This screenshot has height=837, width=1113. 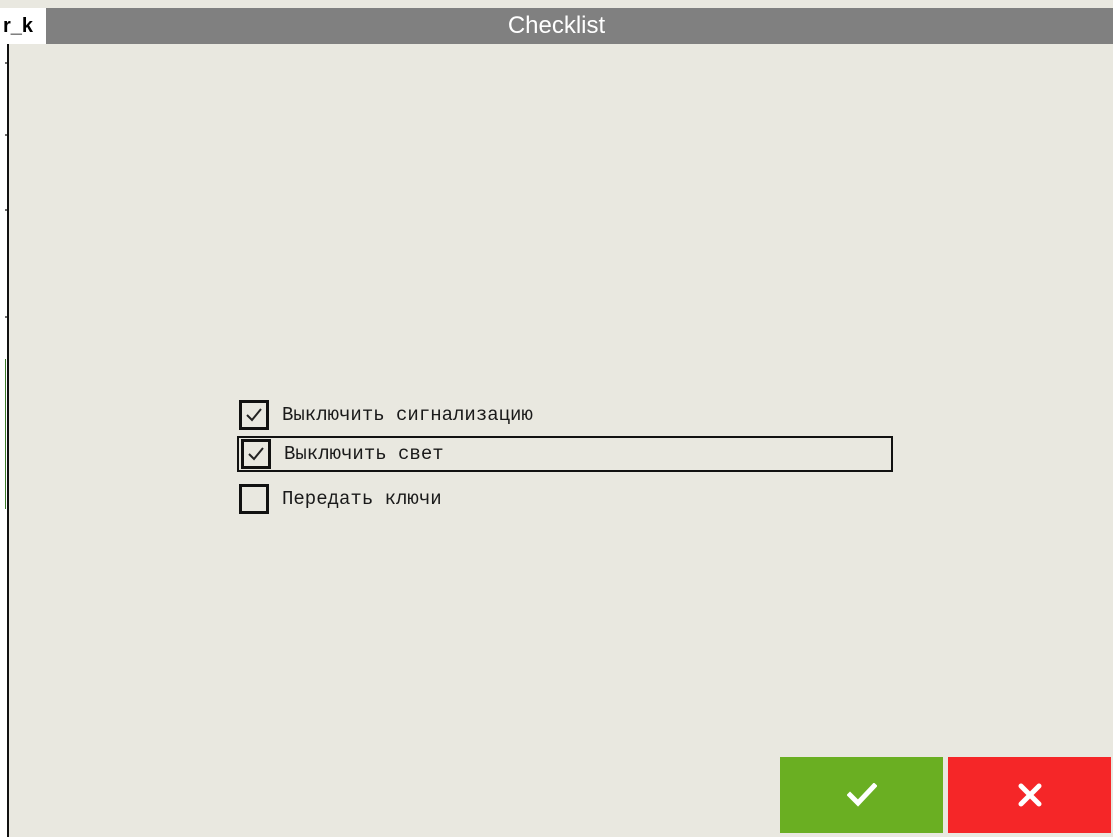 I want to click on cancel-button, so click(x=1029, y=795).